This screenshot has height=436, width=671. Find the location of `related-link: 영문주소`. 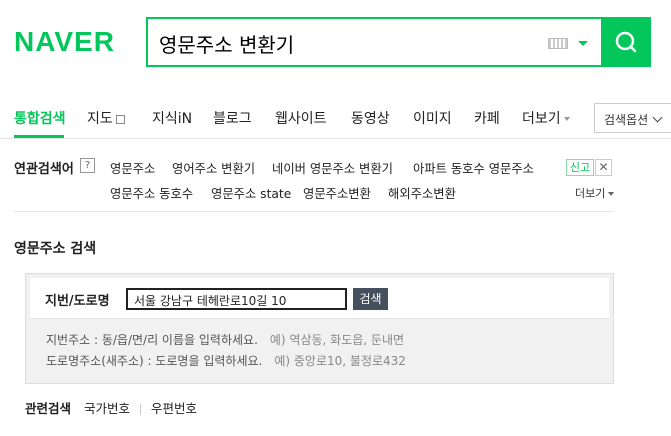

related-link: 영문주소 is located at coordinates (132, 168).